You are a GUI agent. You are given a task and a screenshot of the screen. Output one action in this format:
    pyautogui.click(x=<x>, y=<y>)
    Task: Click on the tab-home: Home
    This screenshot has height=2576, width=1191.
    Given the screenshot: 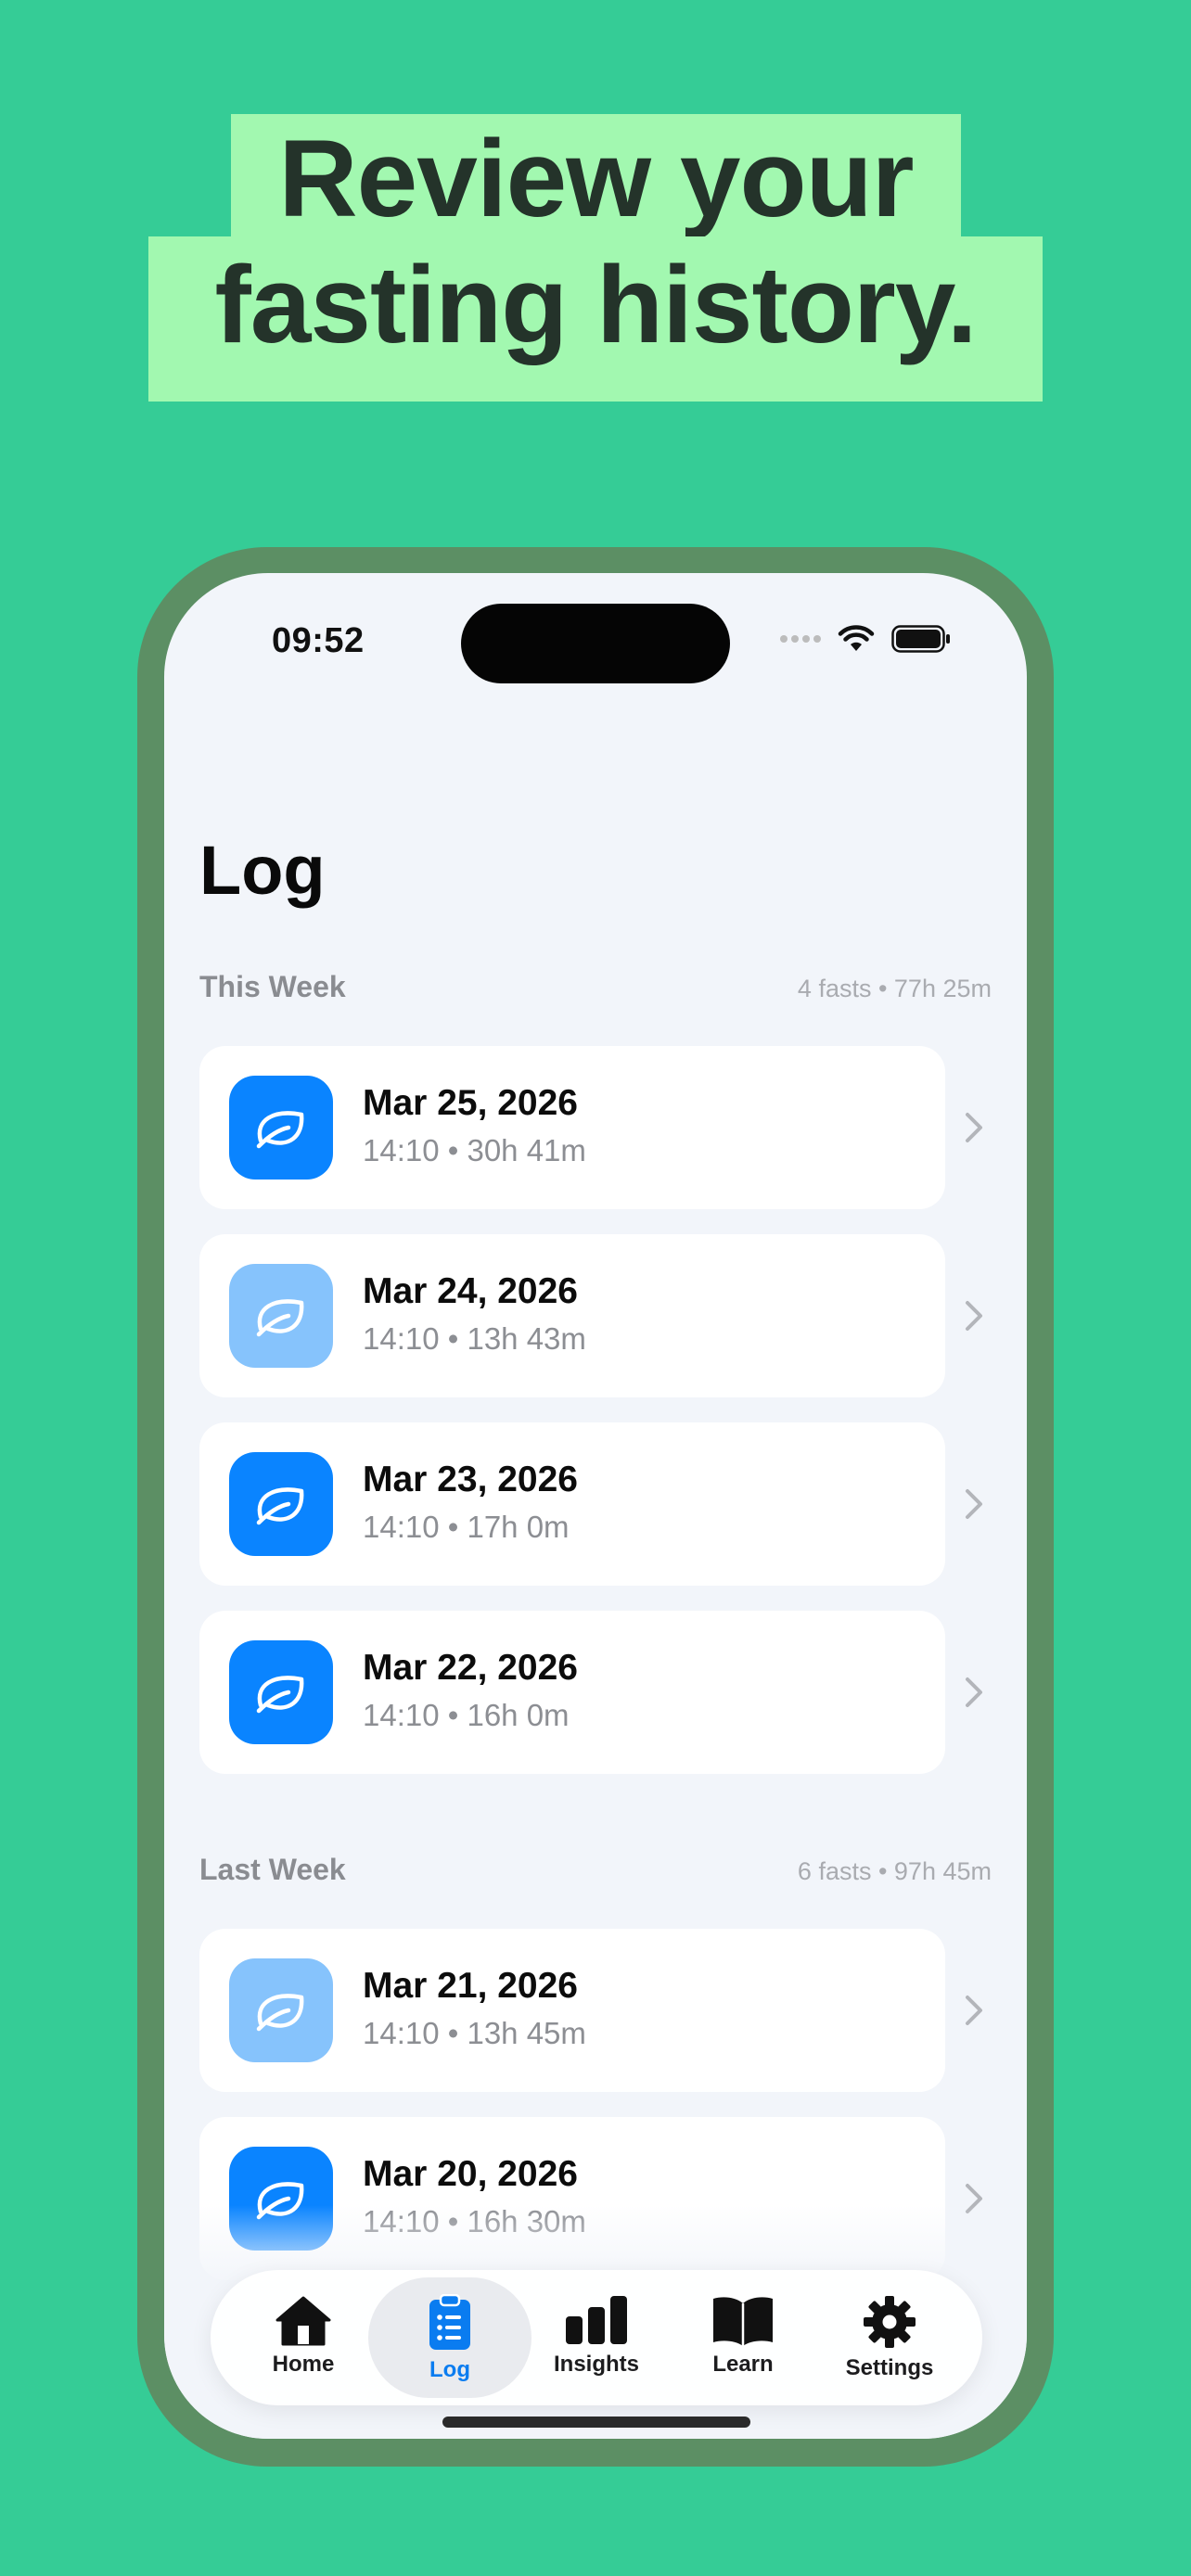 What is the action you would take?
    pyautogui.click(x=303, y=2338)
    